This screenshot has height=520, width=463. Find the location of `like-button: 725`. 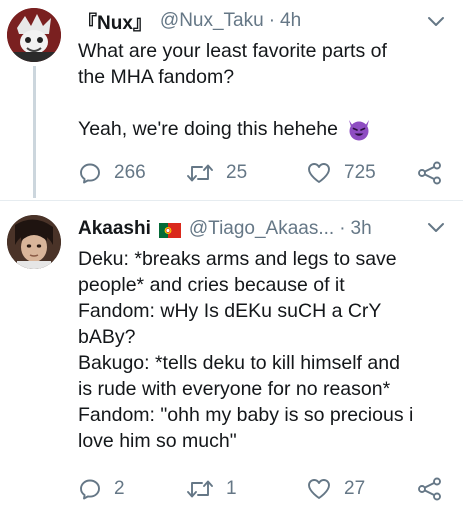

like-button: 725 is located at coordinates (361, 173).